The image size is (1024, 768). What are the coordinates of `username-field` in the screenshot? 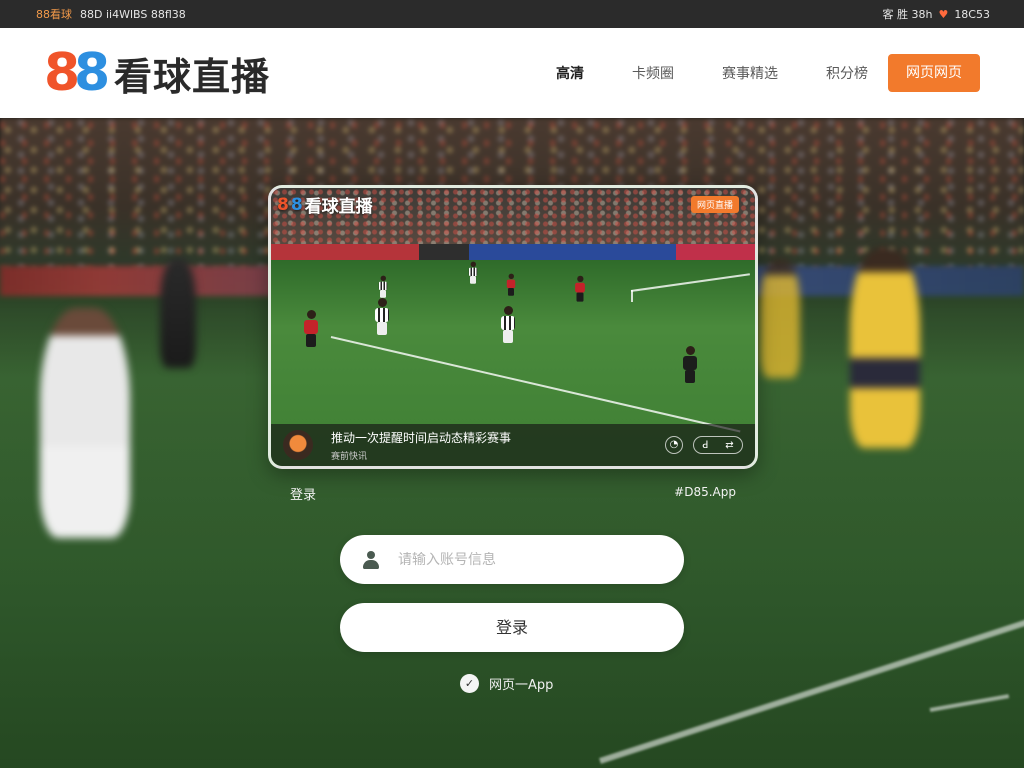 It's located at (512, 559).